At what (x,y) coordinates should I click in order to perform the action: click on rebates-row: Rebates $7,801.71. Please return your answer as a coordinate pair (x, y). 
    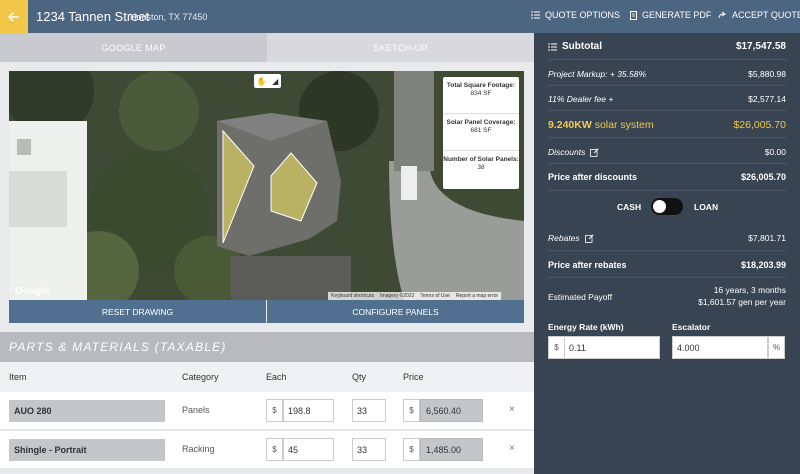
    Looking at the image, I should click on (667, 238).